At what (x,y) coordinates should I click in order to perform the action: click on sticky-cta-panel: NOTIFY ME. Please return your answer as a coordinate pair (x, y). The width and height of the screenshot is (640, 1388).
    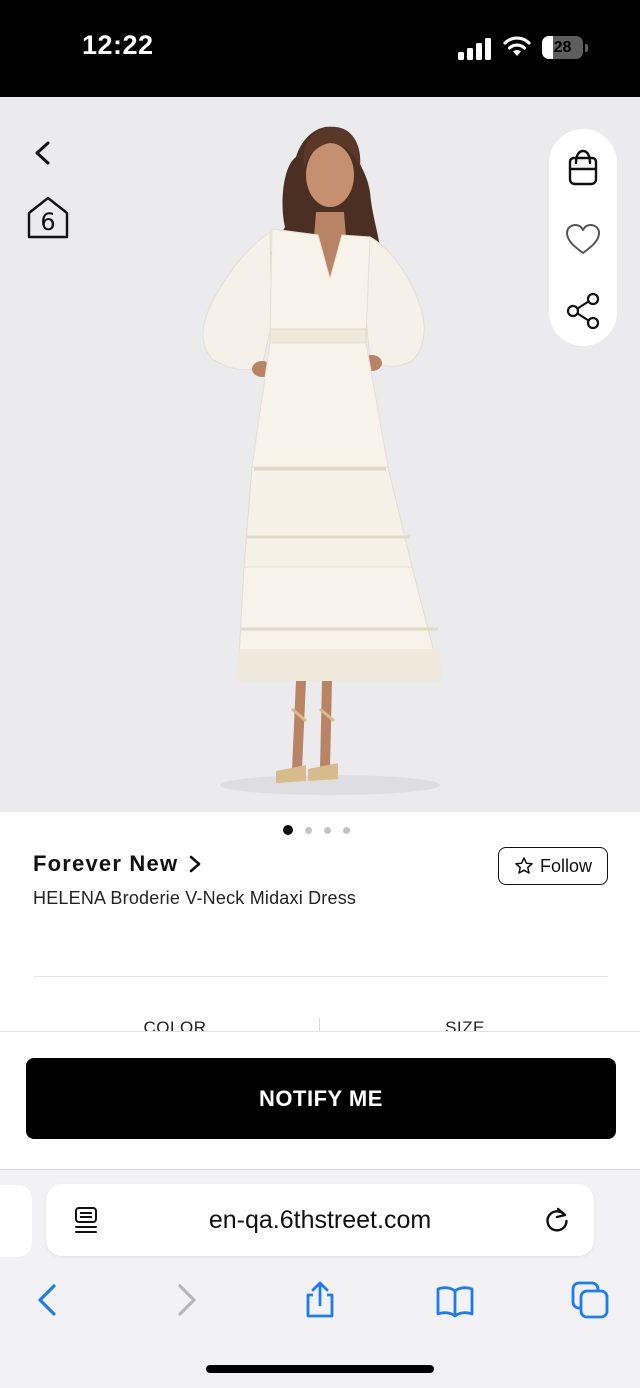
    Looking at the image, I should click on (320, 1100).